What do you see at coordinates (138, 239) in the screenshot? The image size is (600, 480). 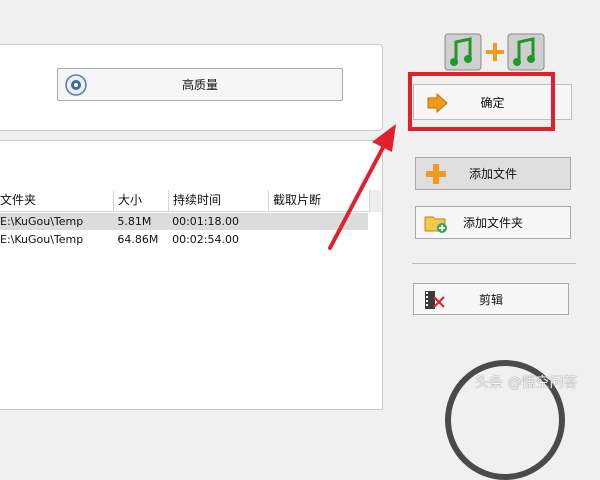 I see `cell-size: 64.86M` at bounding box center [138, 239].